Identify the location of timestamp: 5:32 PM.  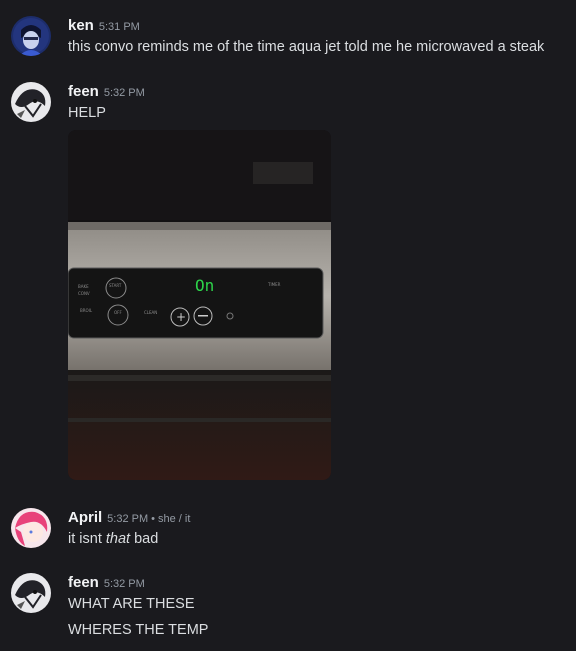
(124, 584).